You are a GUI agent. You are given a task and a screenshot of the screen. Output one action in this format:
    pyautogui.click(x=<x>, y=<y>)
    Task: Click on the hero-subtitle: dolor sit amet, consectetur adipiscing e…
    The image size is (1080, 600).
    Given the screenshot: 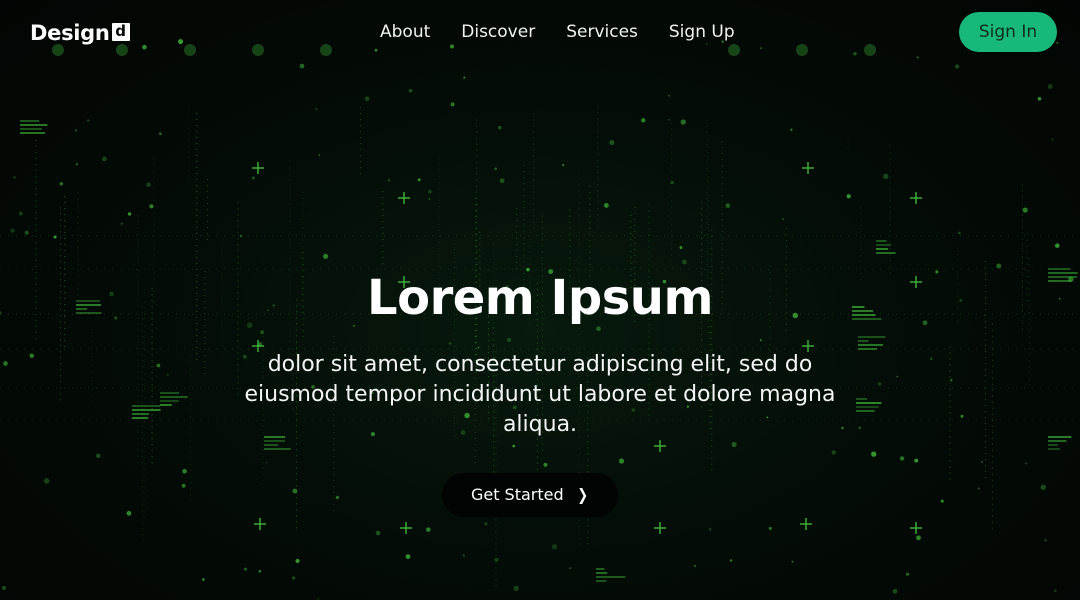 What is the action you would take?
    pyautogui.click(x=540, y=394)
    